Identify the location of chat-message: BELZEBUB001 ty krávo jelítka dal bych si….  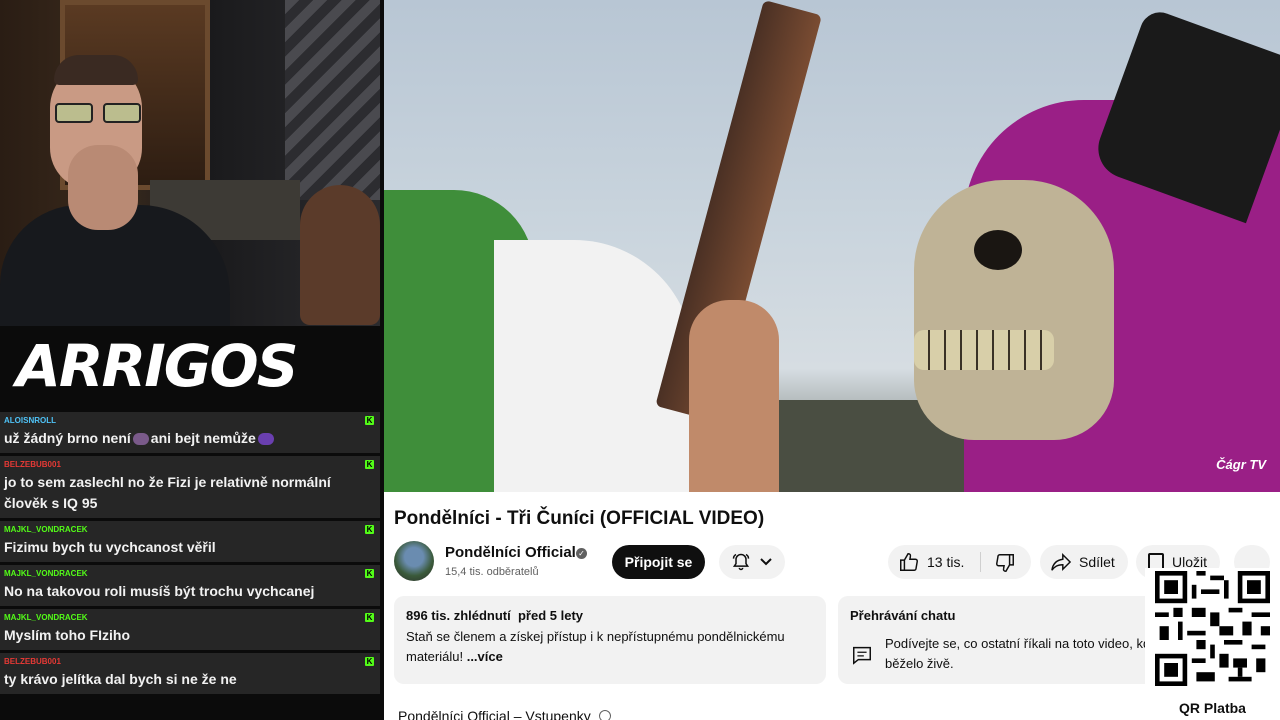
(190, 673).